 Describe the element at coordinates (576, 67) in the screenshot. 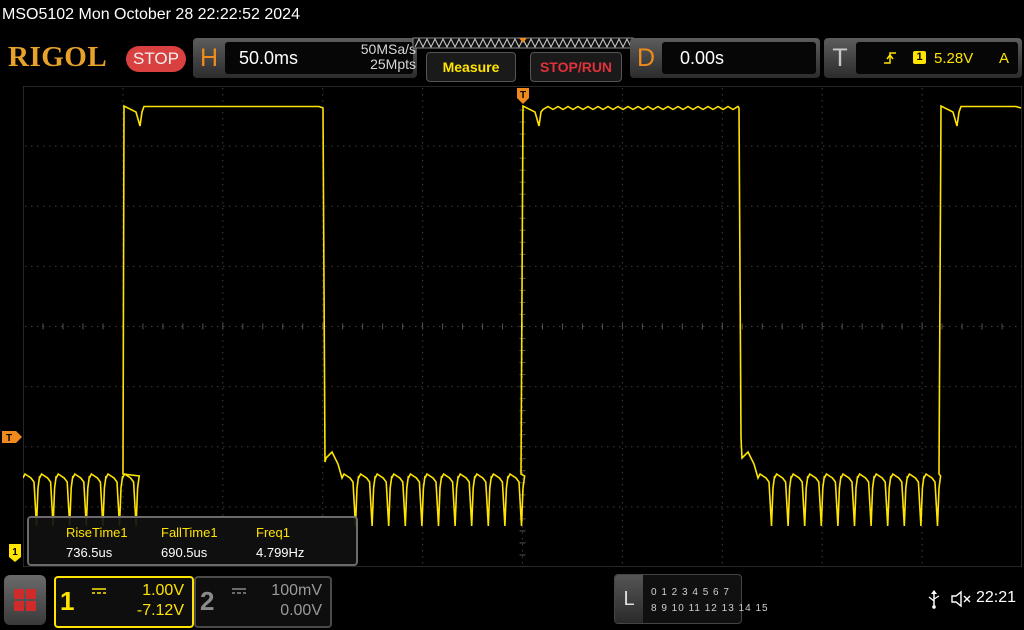

I see `stop-run-button: STOP/RUN` at that location.